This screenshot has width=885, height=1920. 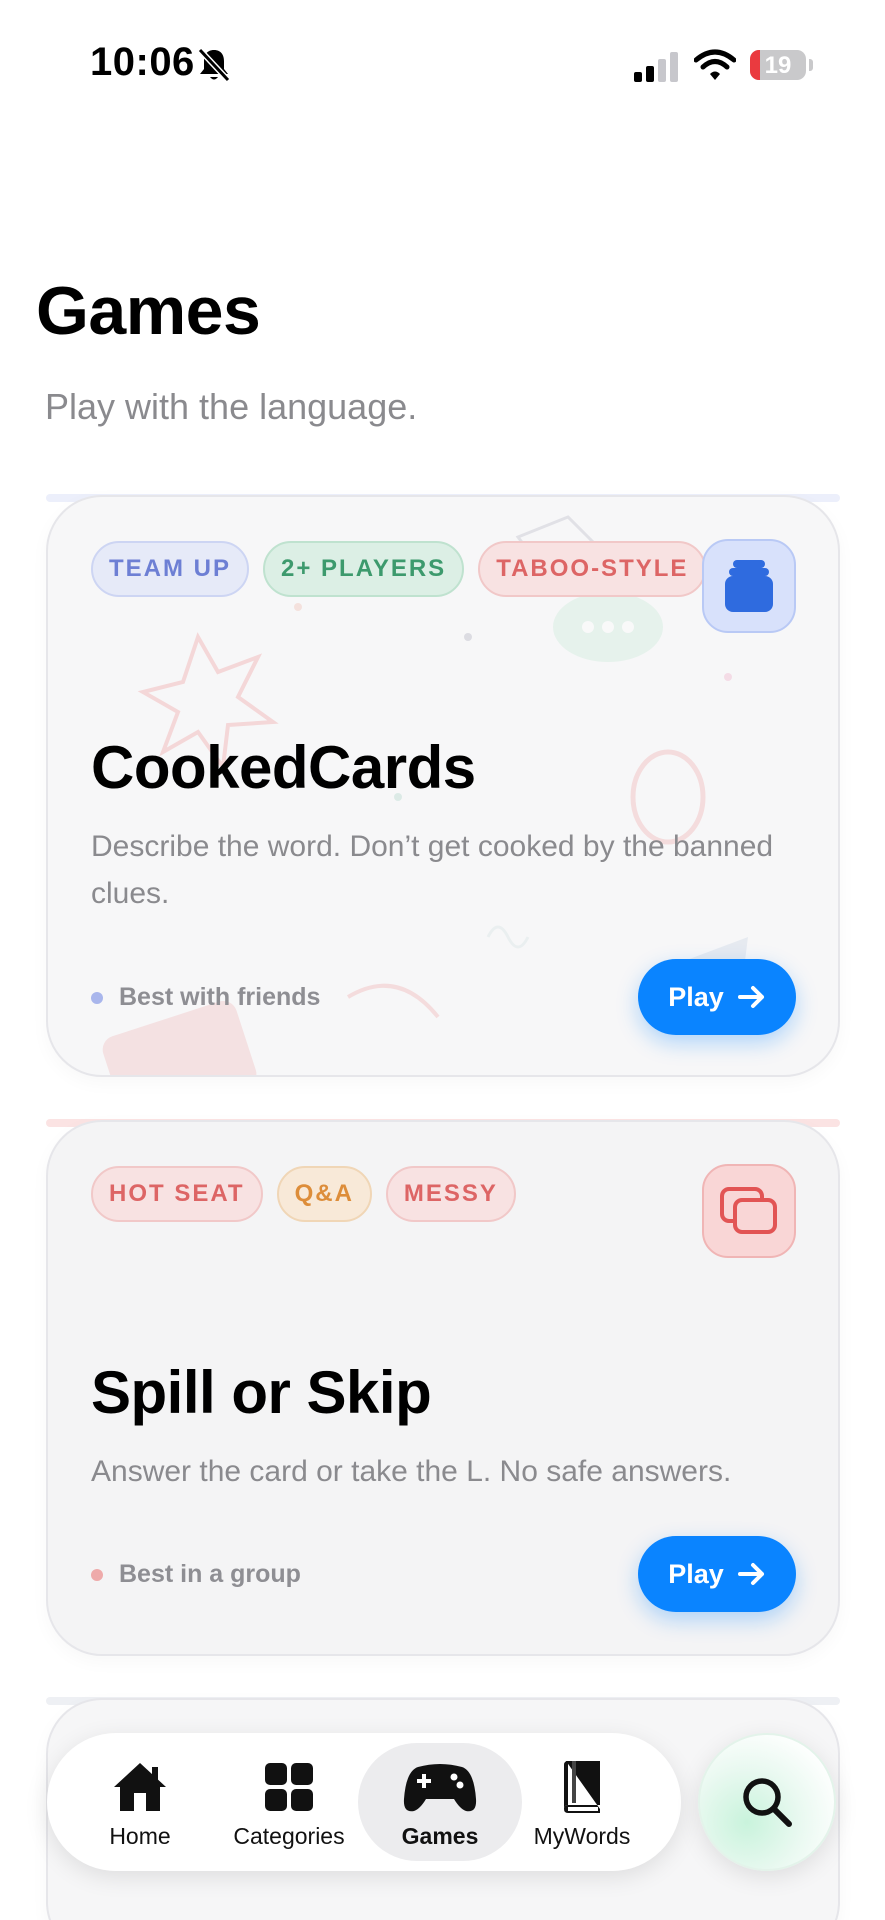 What do you see at coordinates (142, 62) in the screenshot?
I see `status-time: 10:06` at bounding box center [142, 62].